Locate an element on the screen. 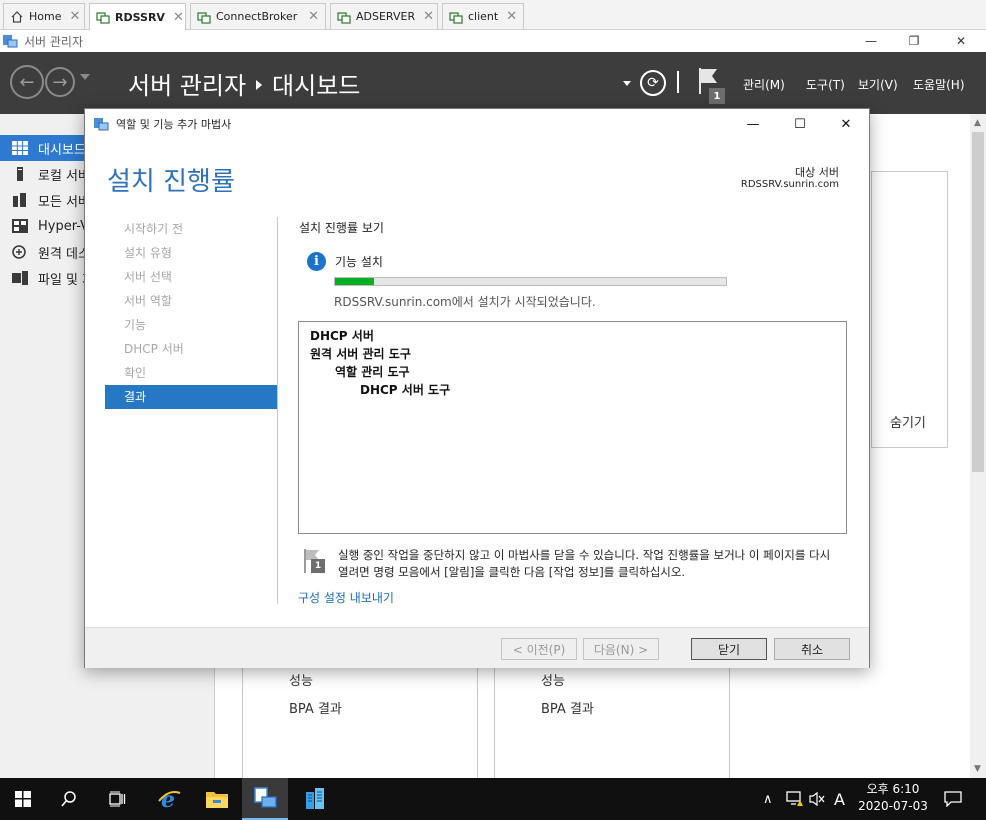  server-manager-taskbar-button is located at coordinates (265, 799).